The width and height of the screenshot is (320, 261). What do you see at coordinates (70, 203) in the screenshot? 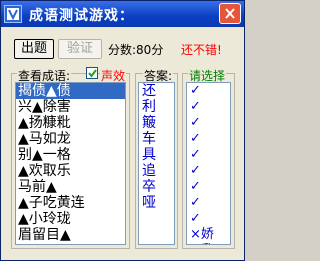
I see `idiom-list-item: ▲子吃黄连` at bounding box center [70, 203].